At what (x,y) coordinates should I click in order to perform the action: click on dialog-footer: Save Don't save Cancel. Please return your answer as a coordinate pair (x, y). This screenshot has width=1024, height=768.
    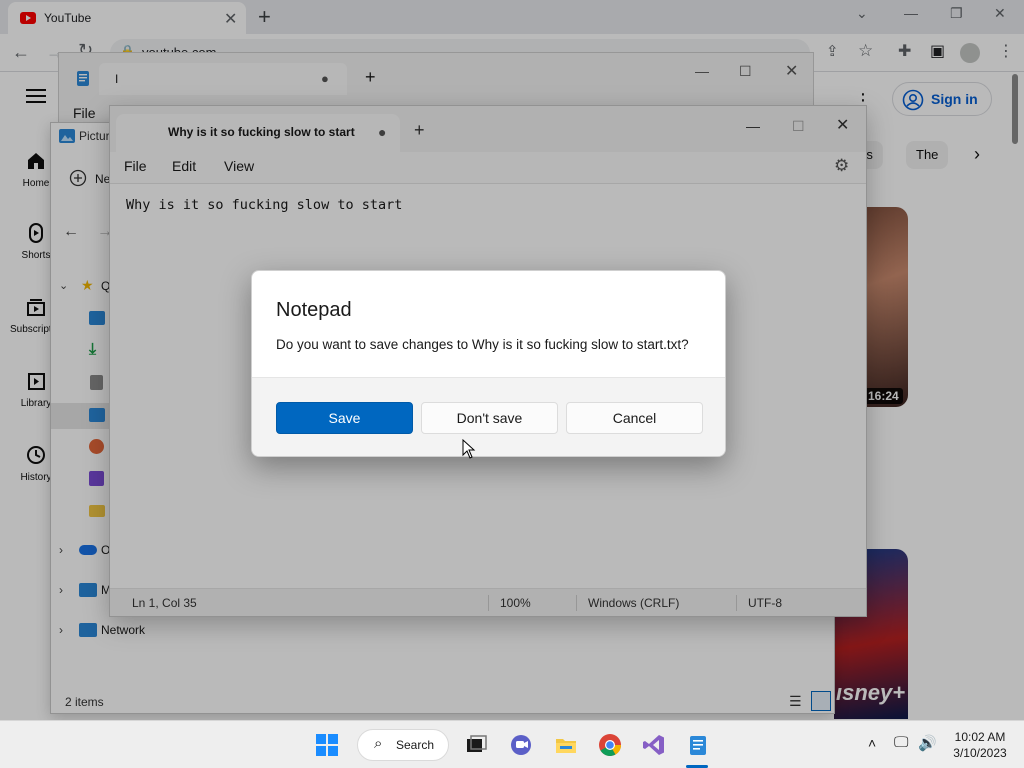
    Looking at the image, I should click on (488, 416).